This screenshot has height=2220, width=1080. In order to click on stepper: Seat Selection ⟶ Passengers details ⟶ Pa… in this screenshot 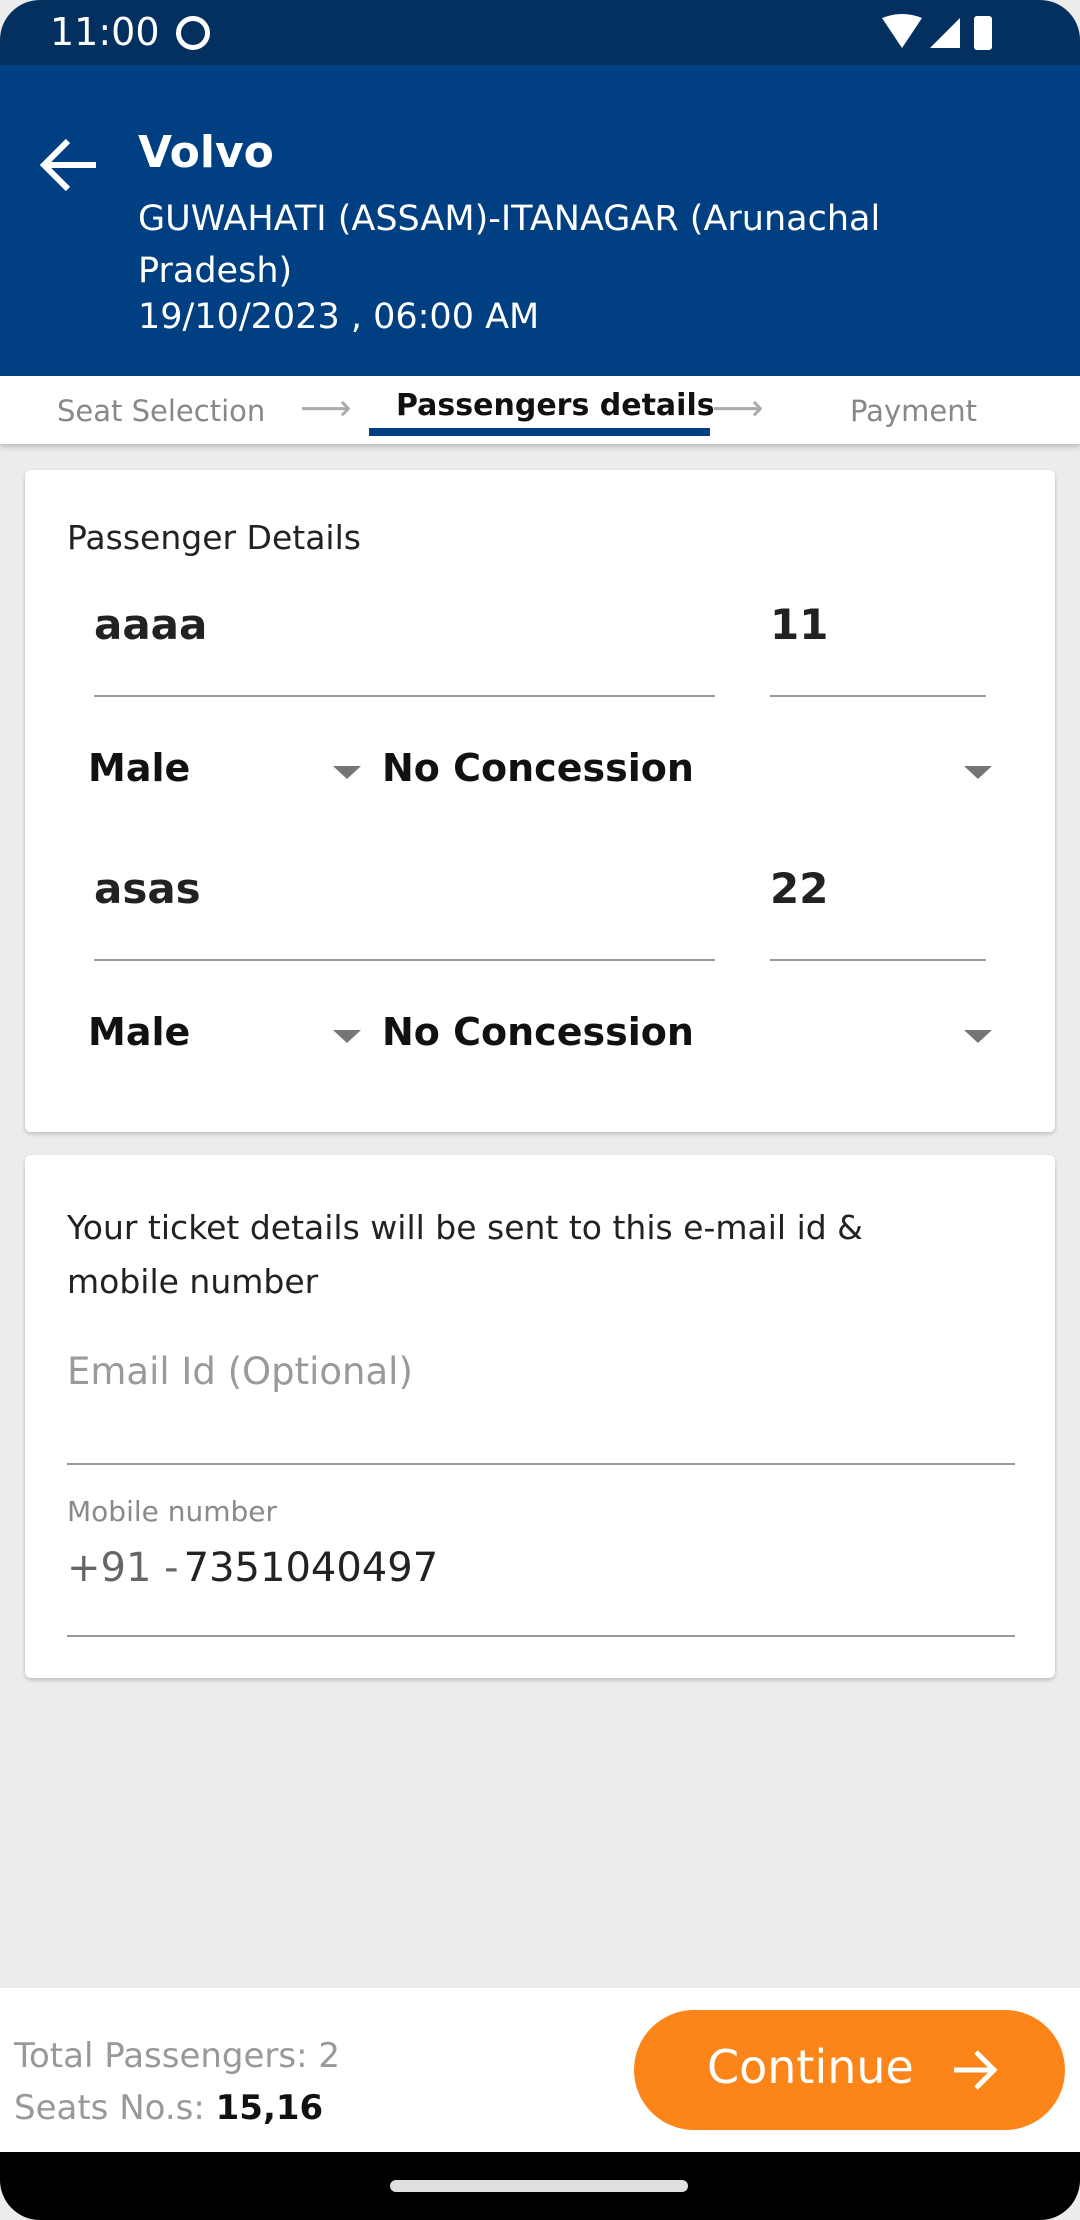, I will do `click(540, 410)`.